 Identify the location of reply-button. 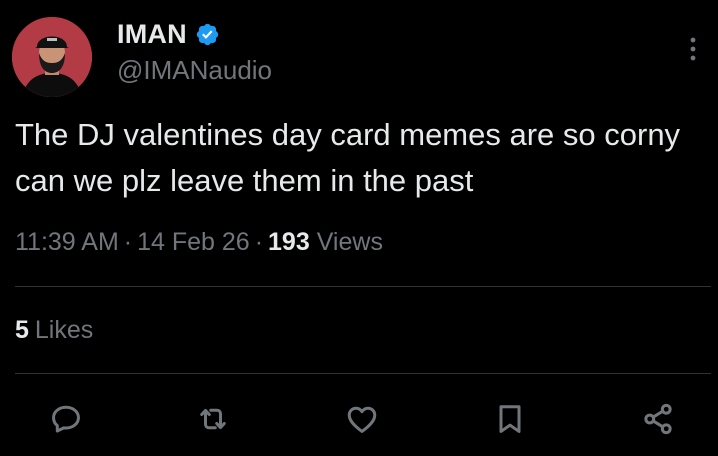
(66, 419).